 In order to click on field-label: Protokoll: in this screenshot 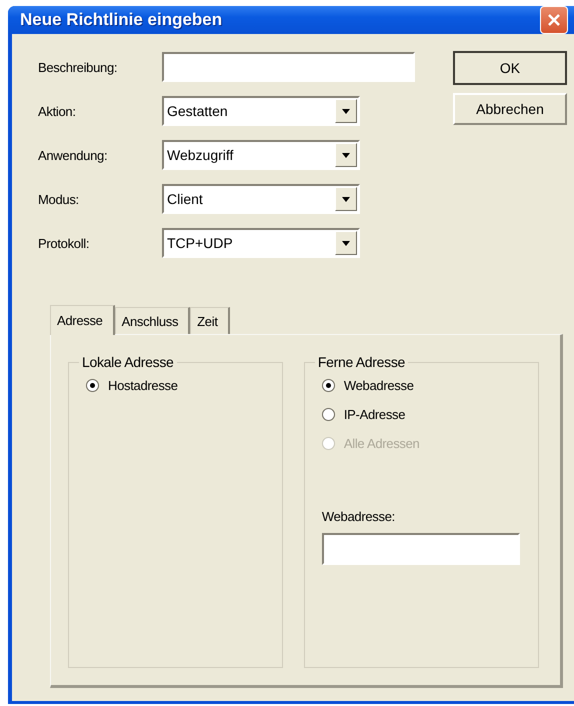, I will do `click(64, 243)`.